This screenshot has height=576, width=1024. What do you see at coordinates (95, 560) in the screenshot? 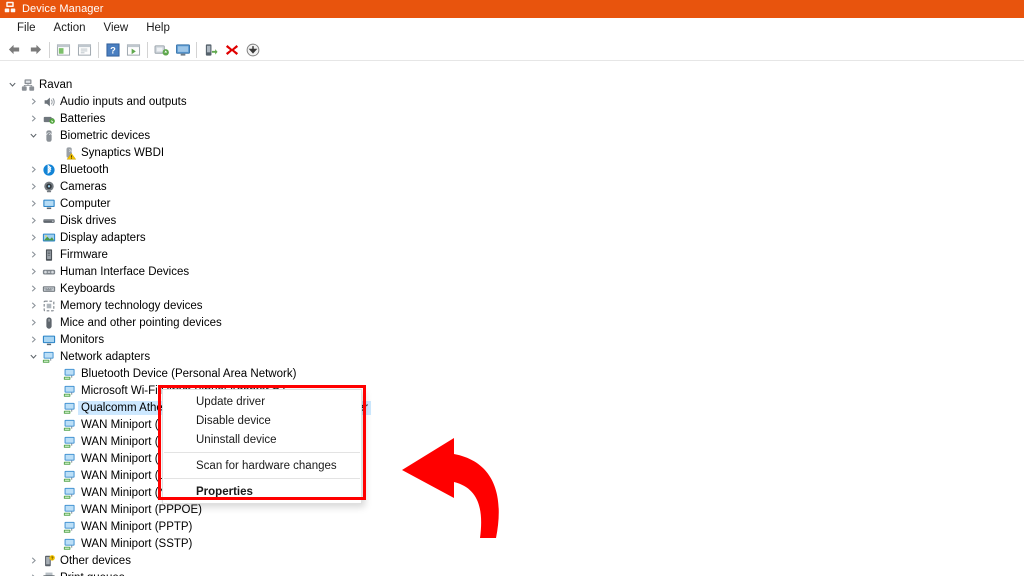
I see `tree-item-label: Other devices` at bounding box center [95, 560].